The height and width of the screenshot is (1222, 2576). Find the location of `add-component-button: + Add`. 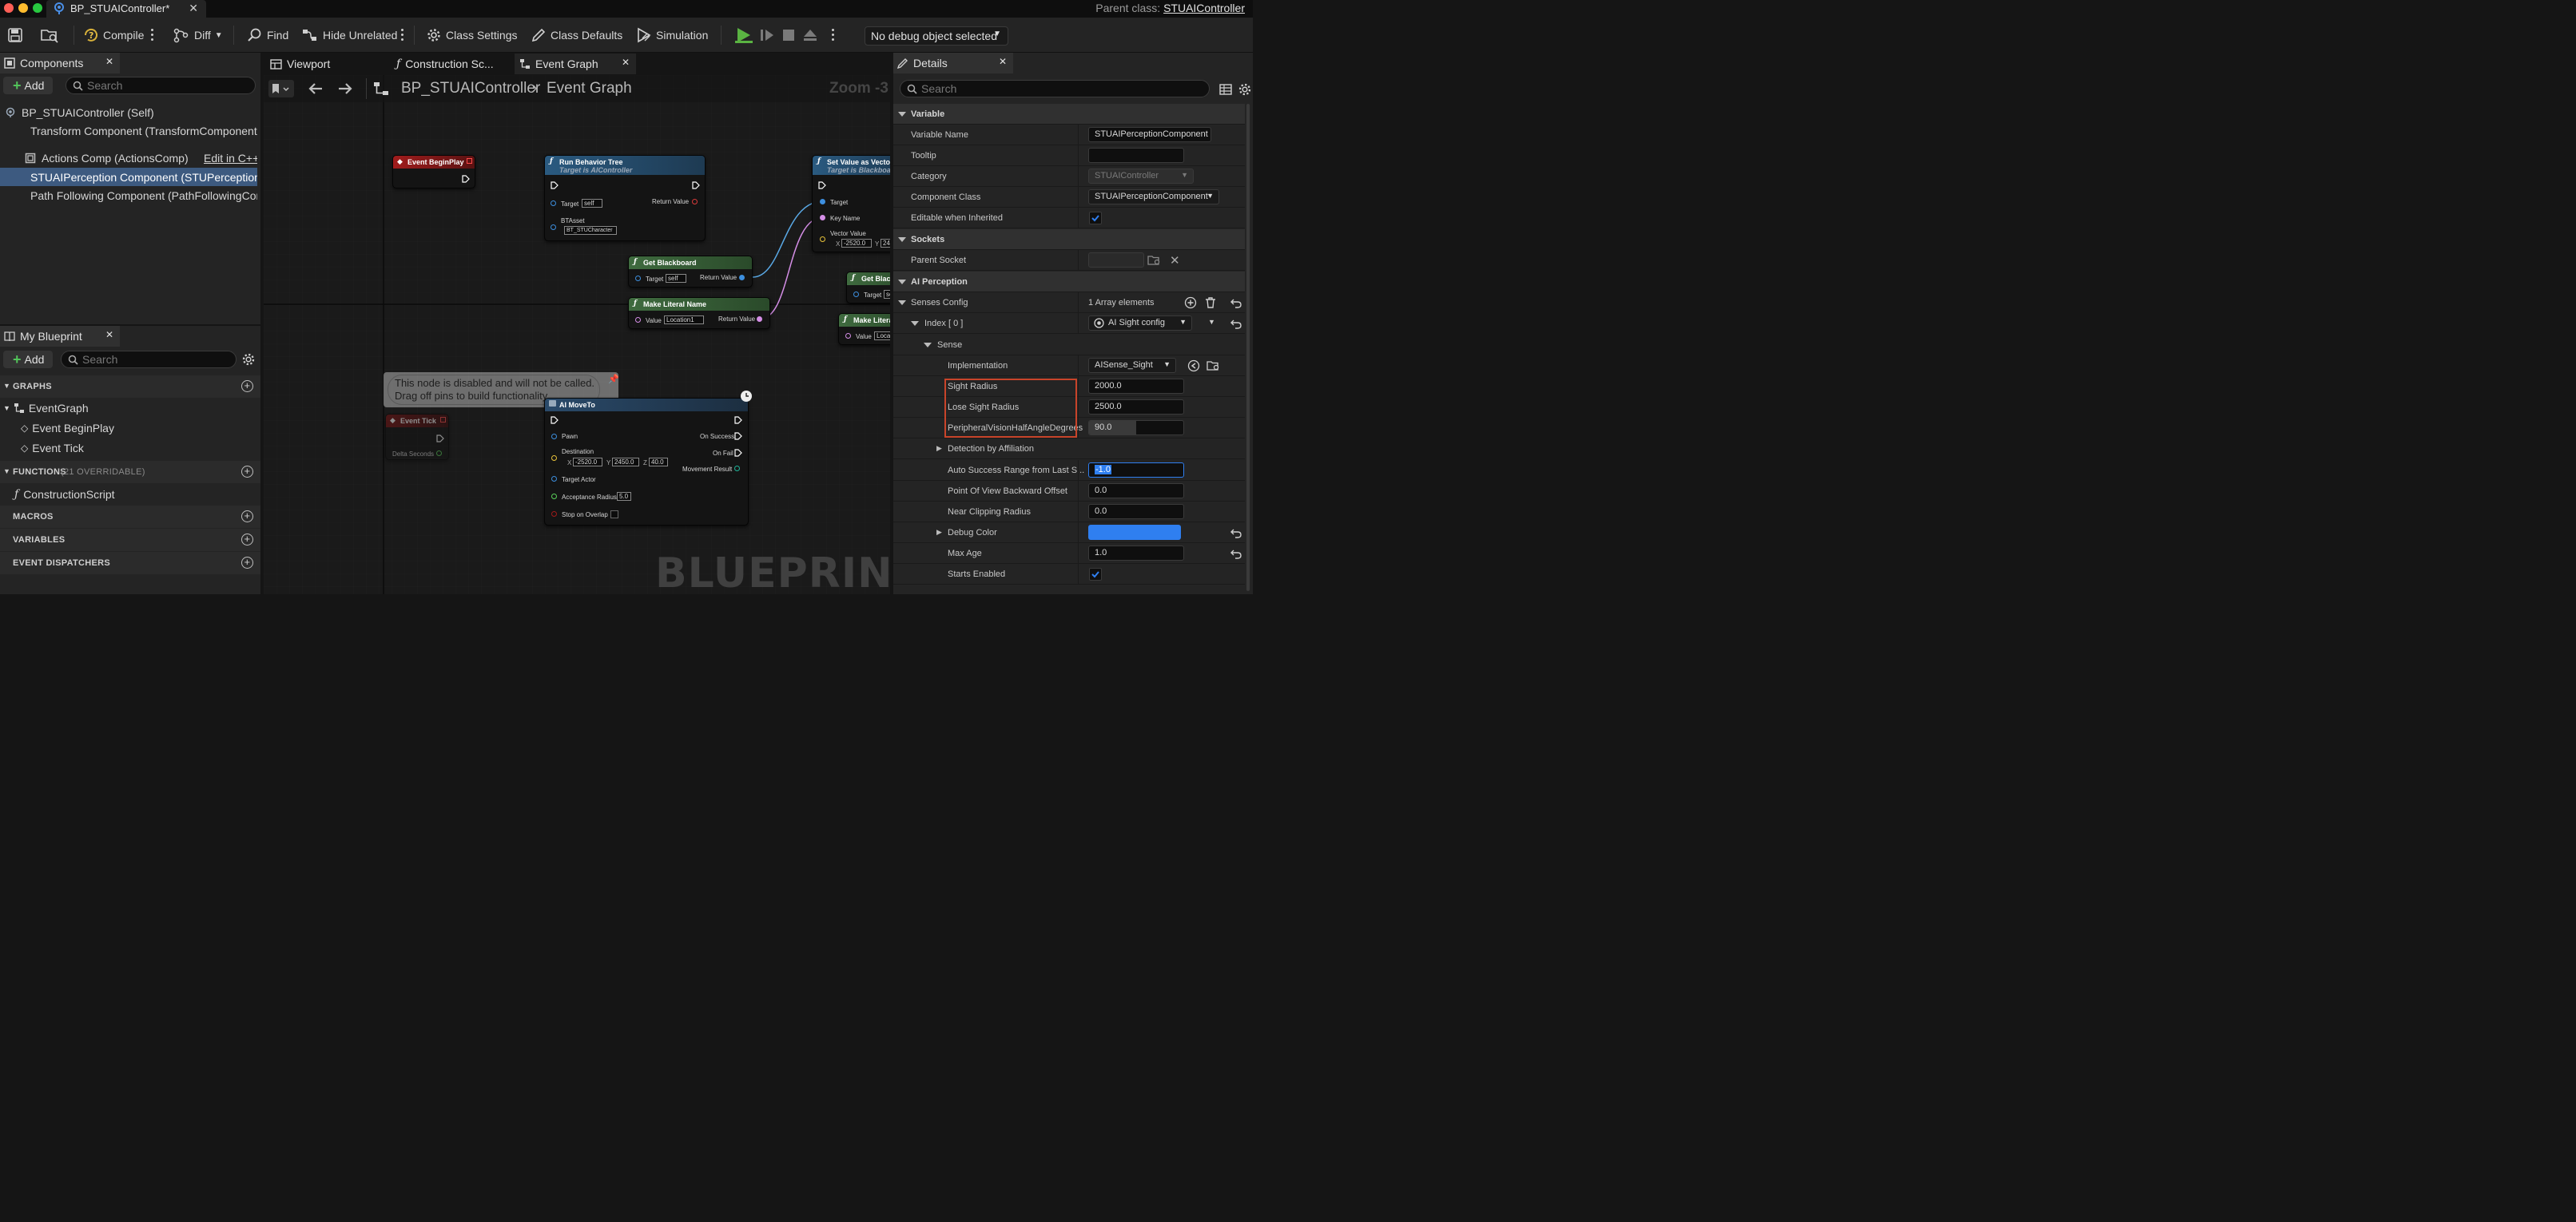

add-component-button: + Add is located at coordinates (28, 86).